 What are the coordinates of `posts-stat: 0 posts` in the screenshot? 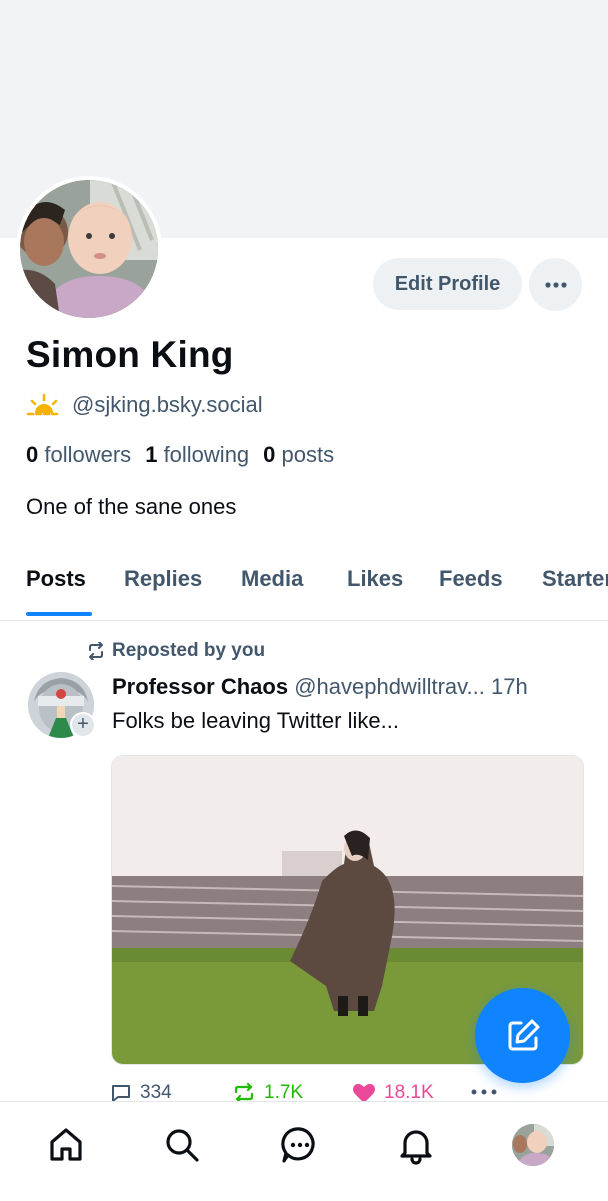 It's located at (298, 455).